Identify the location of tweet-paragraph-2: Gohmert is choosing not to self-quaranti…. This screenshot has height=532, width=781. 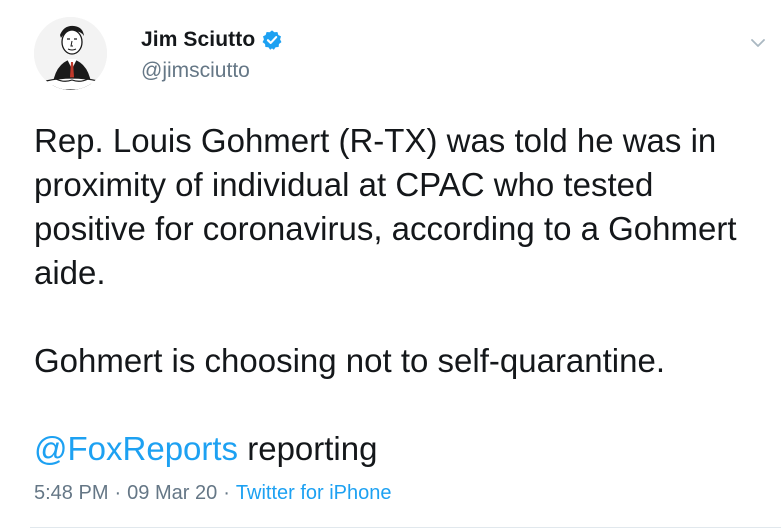
(350, 360).